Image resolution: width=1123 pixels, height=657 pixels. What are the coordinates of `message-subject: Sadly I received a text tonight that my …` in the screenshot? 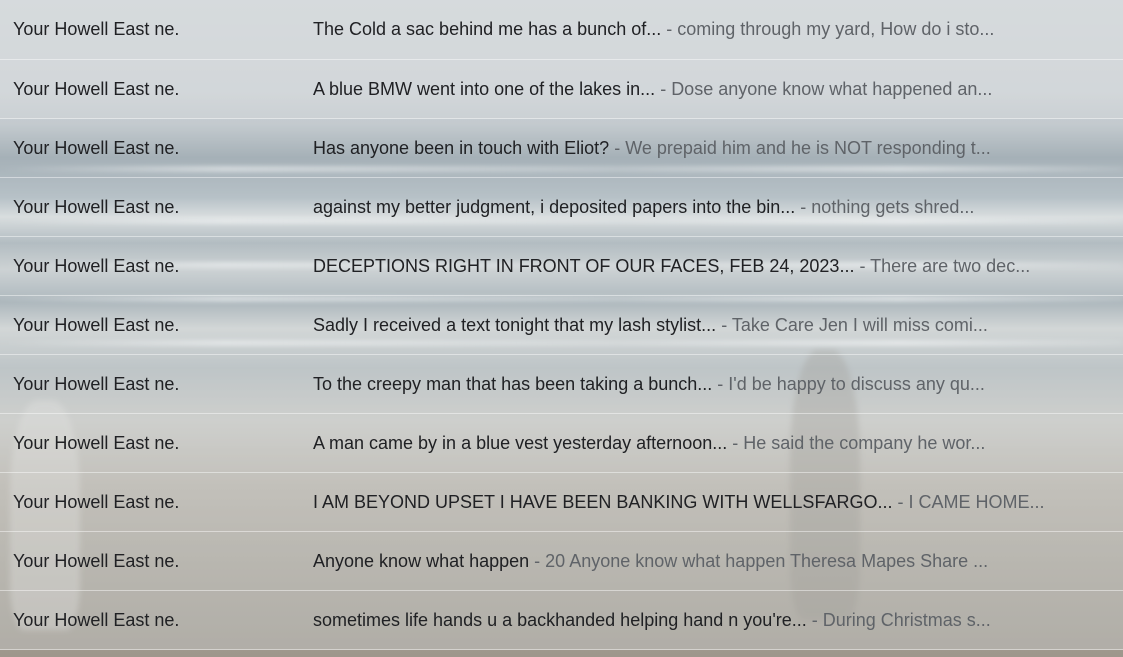 It's located at (515, 324).